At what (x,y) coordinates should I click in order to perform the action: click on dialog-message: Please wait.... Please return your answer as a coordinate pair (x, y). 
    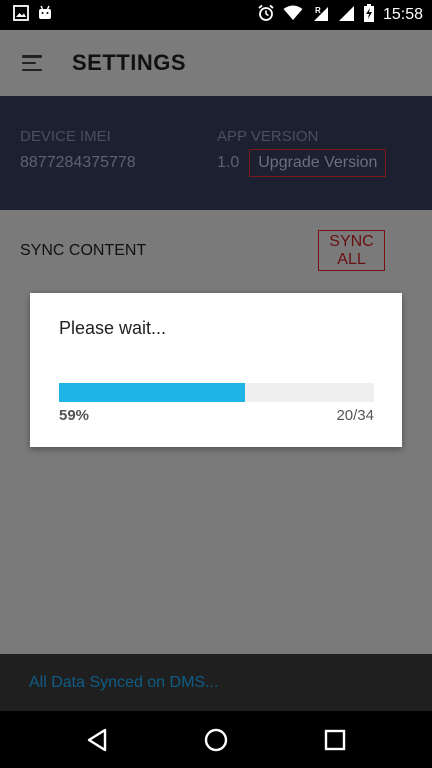
    Looking at the image, I should click on (113, 328).